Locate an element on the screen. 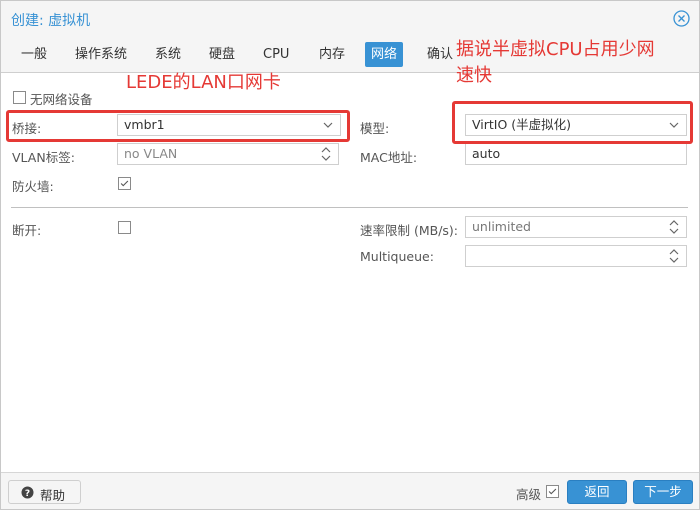 The image size is (700, 510). annotation-model-note-line2: 速快 is located at coordinates (474, 75).